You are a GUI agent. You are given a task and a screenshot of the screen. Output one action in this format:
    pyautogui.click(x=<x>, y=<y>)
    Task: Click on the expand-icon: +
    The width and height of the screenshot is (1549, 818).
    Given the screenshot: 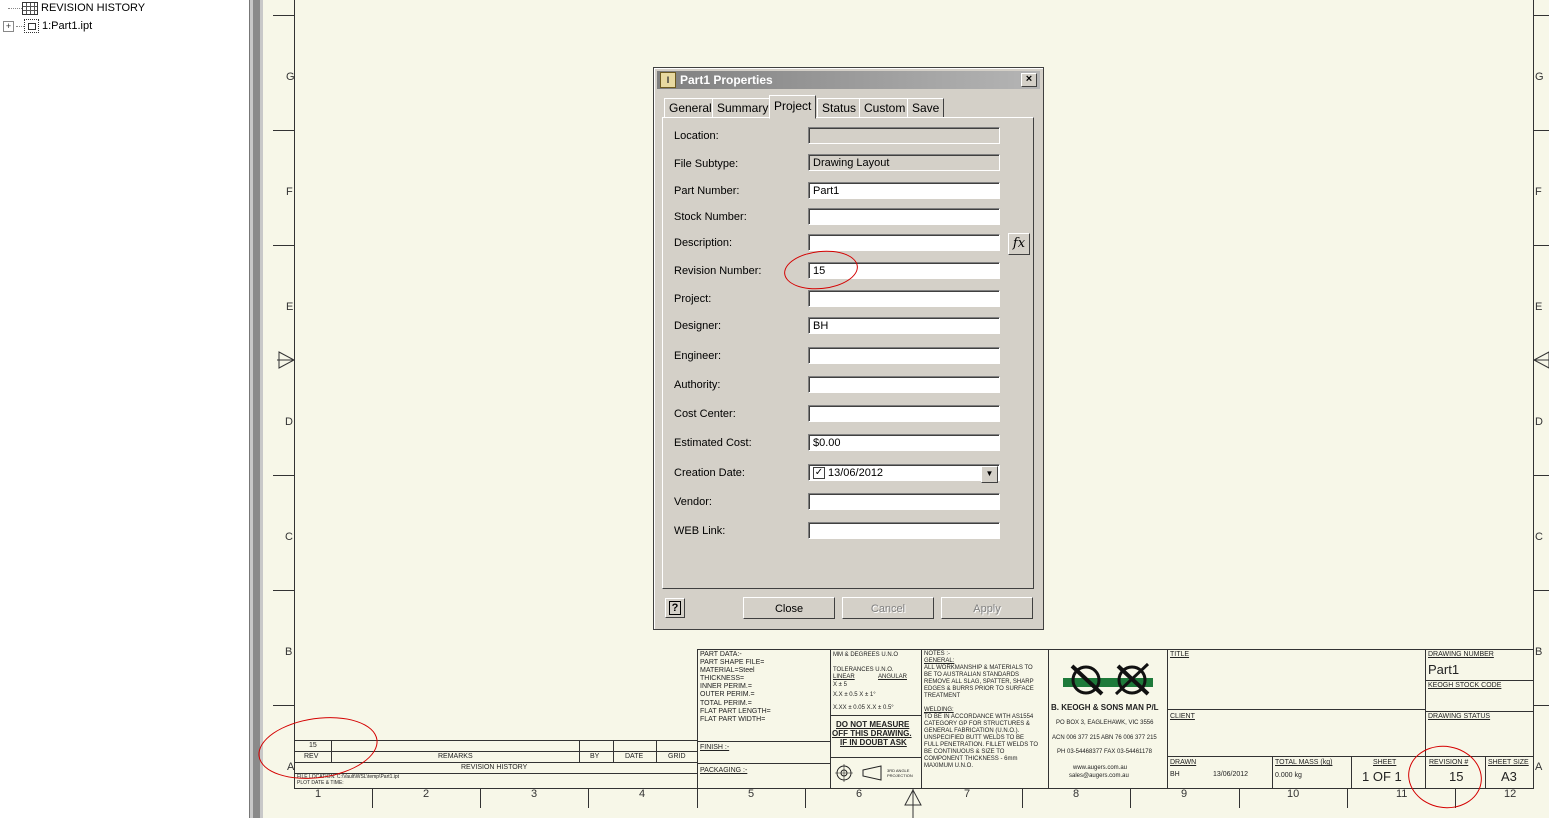 What is the action you would take?
    pyautogui.click(x=8, y=26)
    